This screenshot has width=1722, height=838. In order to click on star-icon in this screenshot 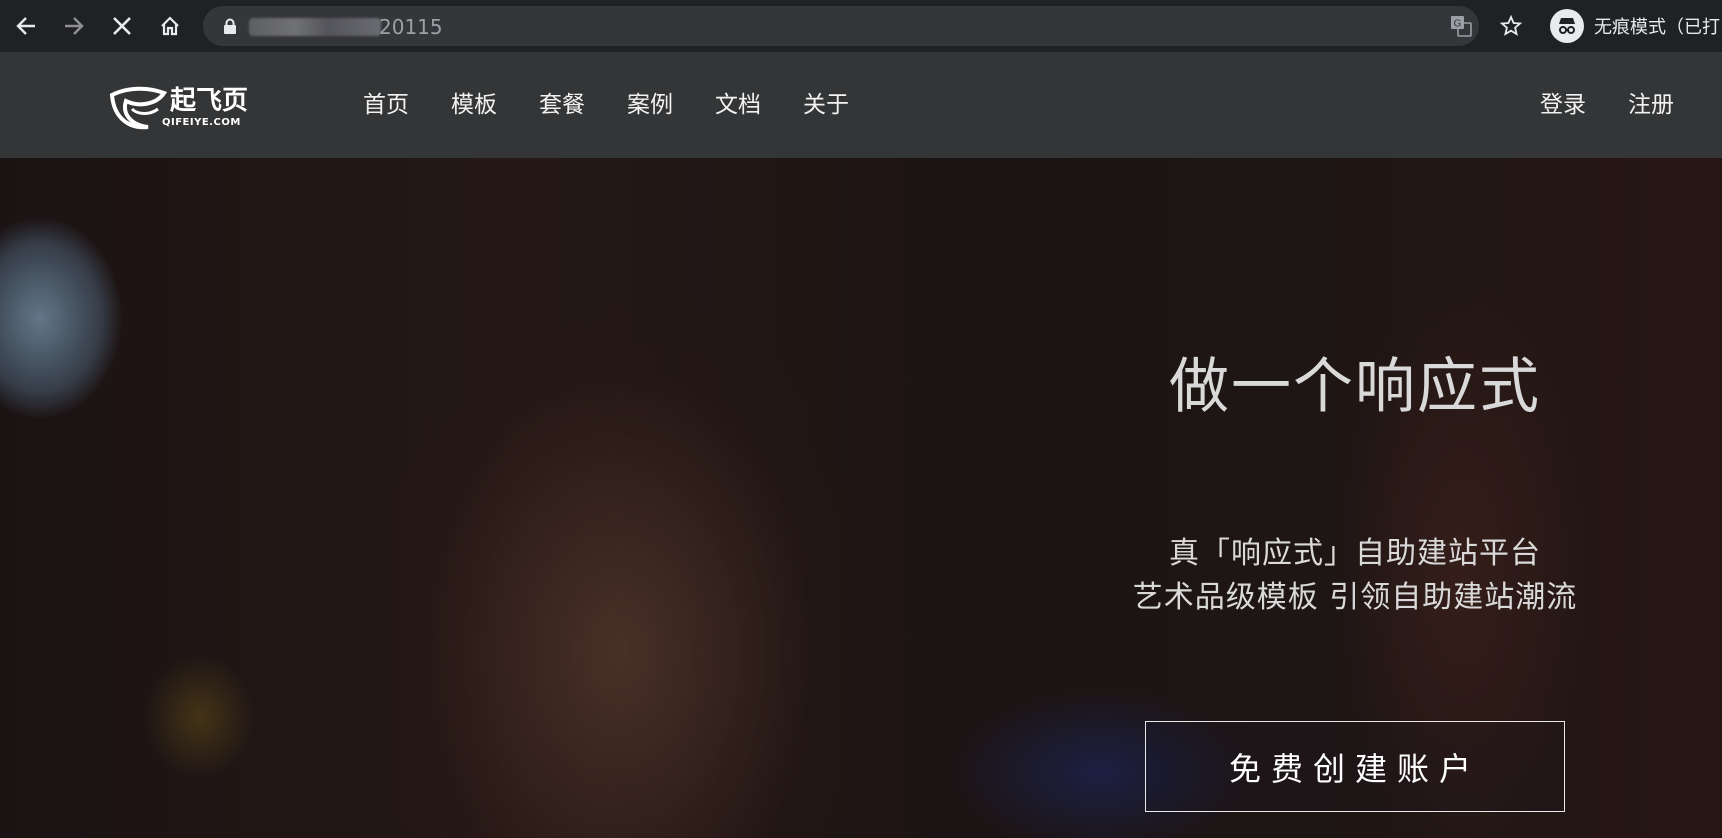, I will do `click(1511, 26)`.